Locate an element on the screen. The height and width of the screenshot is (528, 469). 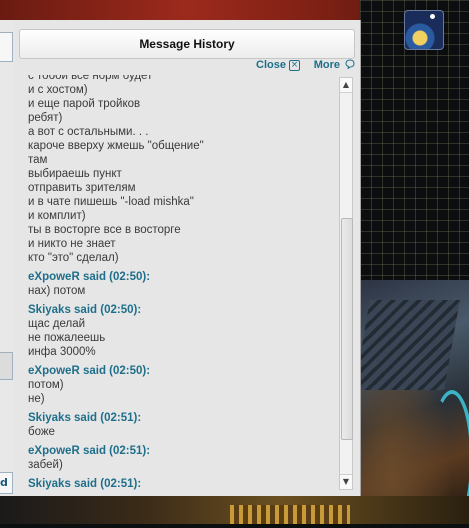
message-line: и комплит) is located at coordinates (57, 216).